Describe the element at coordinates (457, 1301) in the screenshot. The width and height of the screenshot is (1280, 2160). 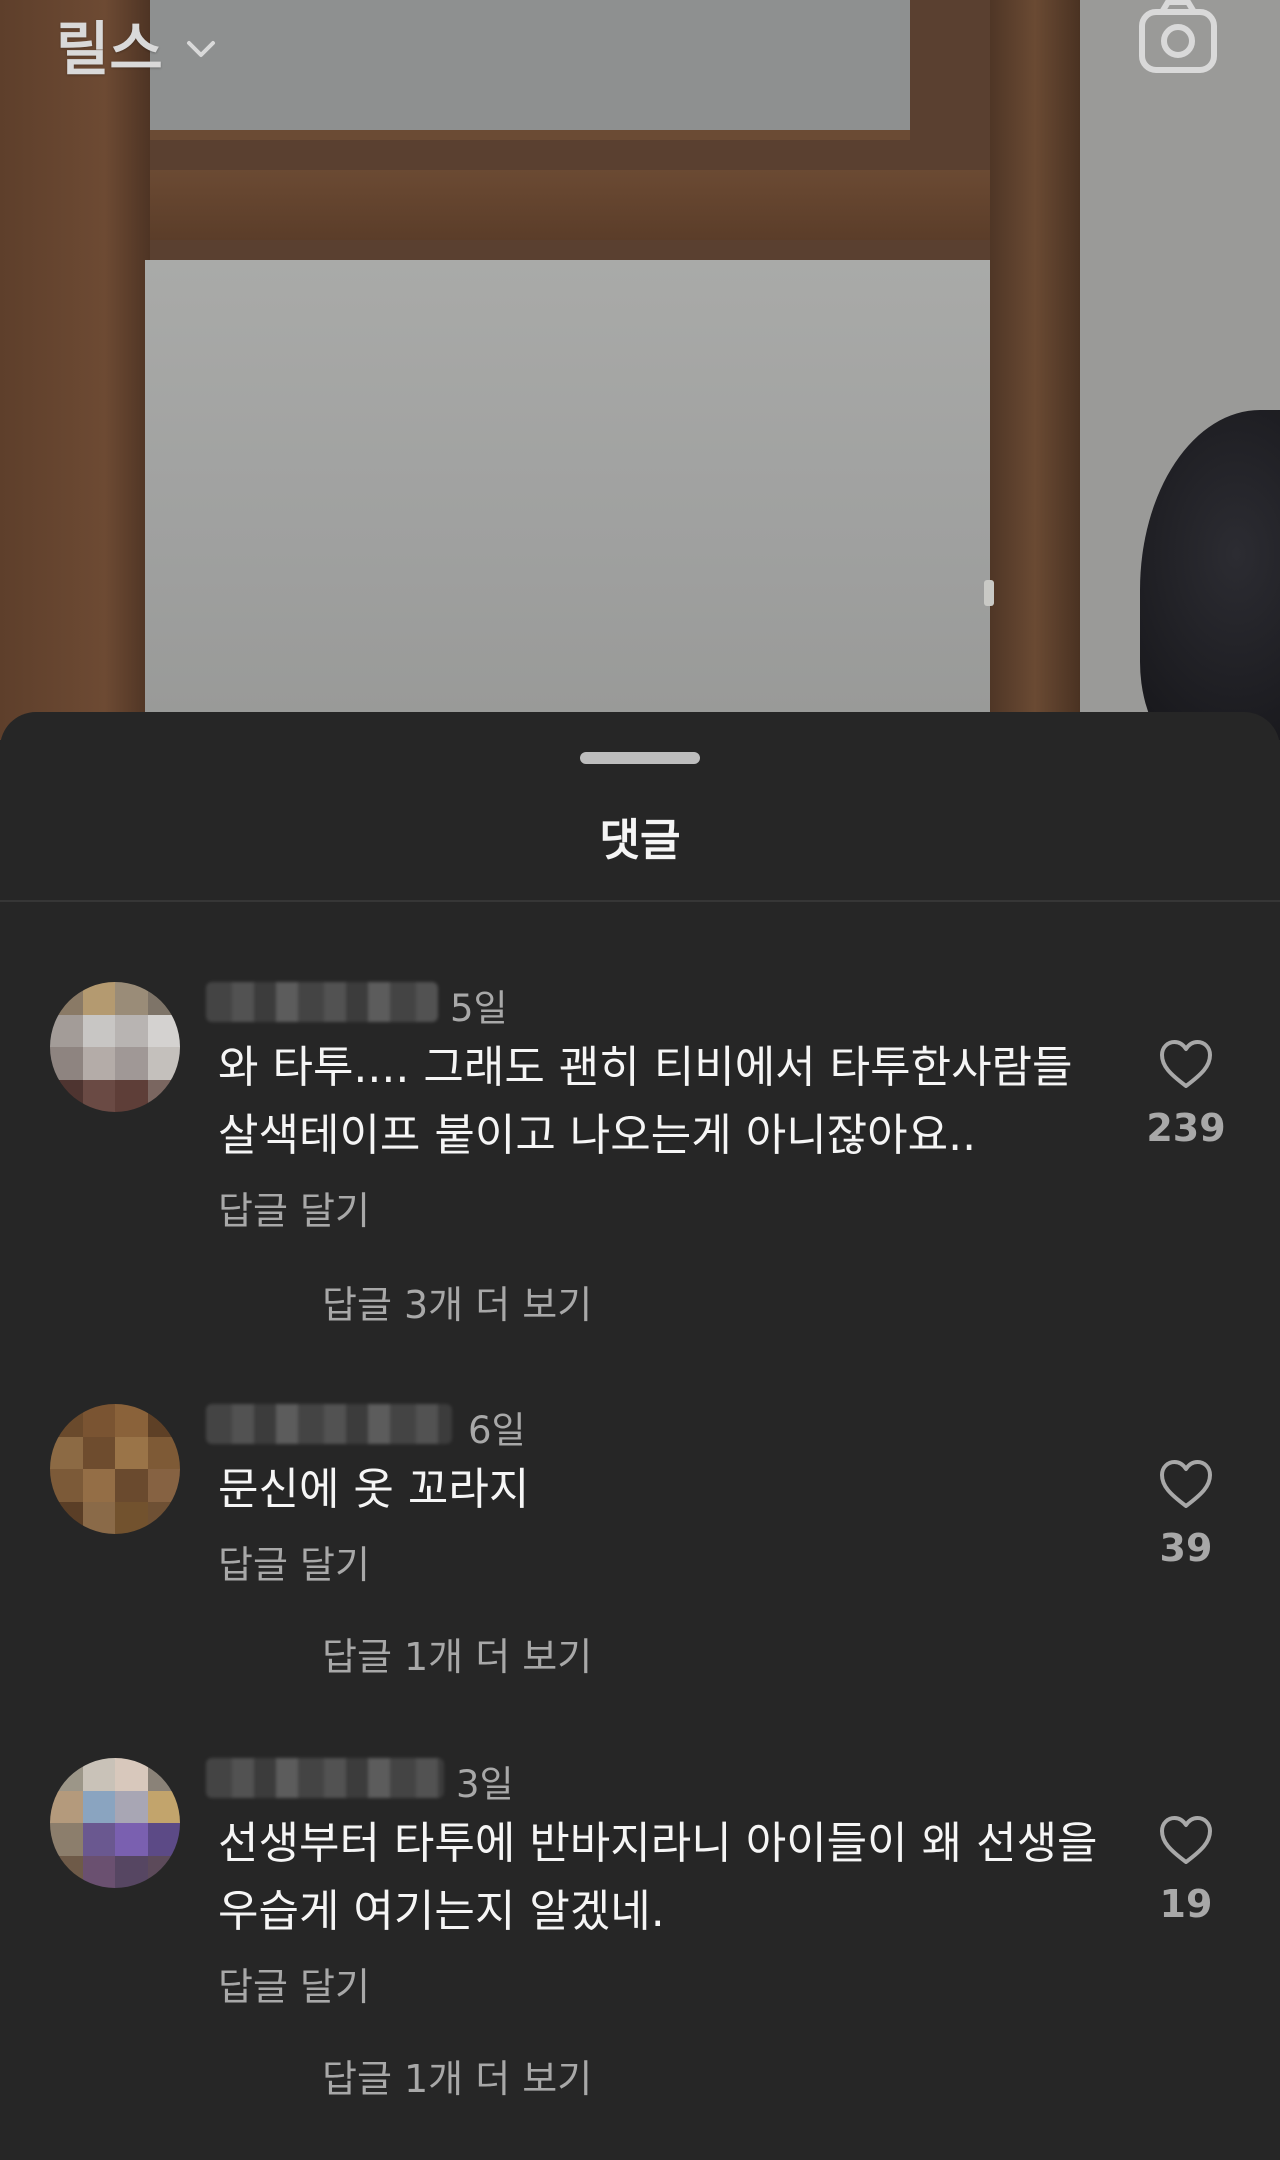
I see `view-more-replies-button: 답글 3개 더 보기` at that location.